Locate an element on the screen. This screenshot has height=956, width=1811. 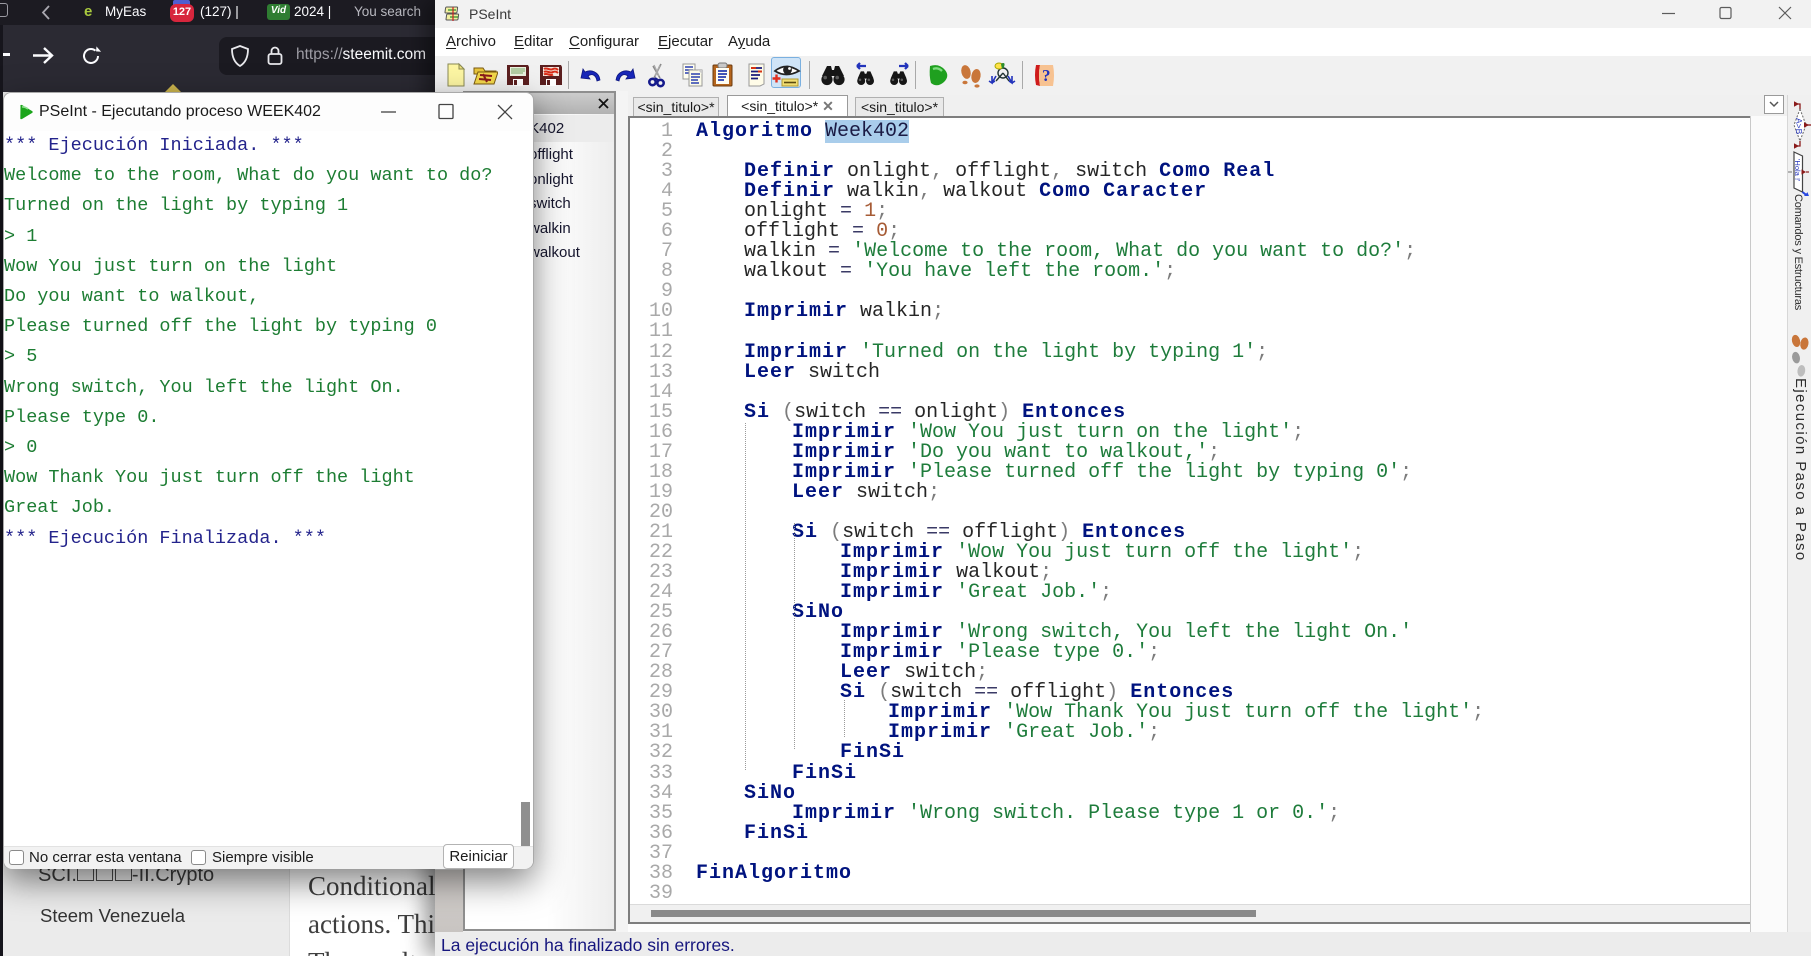
svg-text: 'Hola !' is located at coordinates (1797, 170).